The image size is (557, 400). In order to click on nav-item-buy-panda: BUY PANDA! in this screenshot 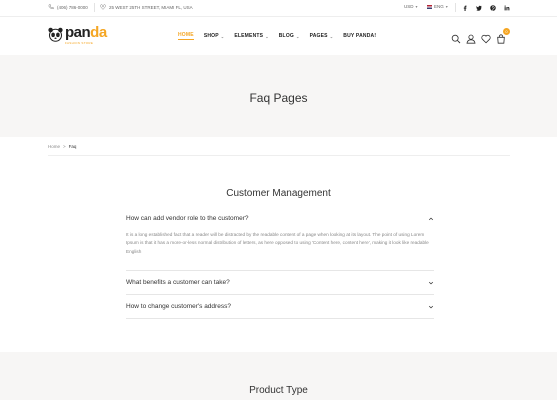, I will do `click(359, 36)`.